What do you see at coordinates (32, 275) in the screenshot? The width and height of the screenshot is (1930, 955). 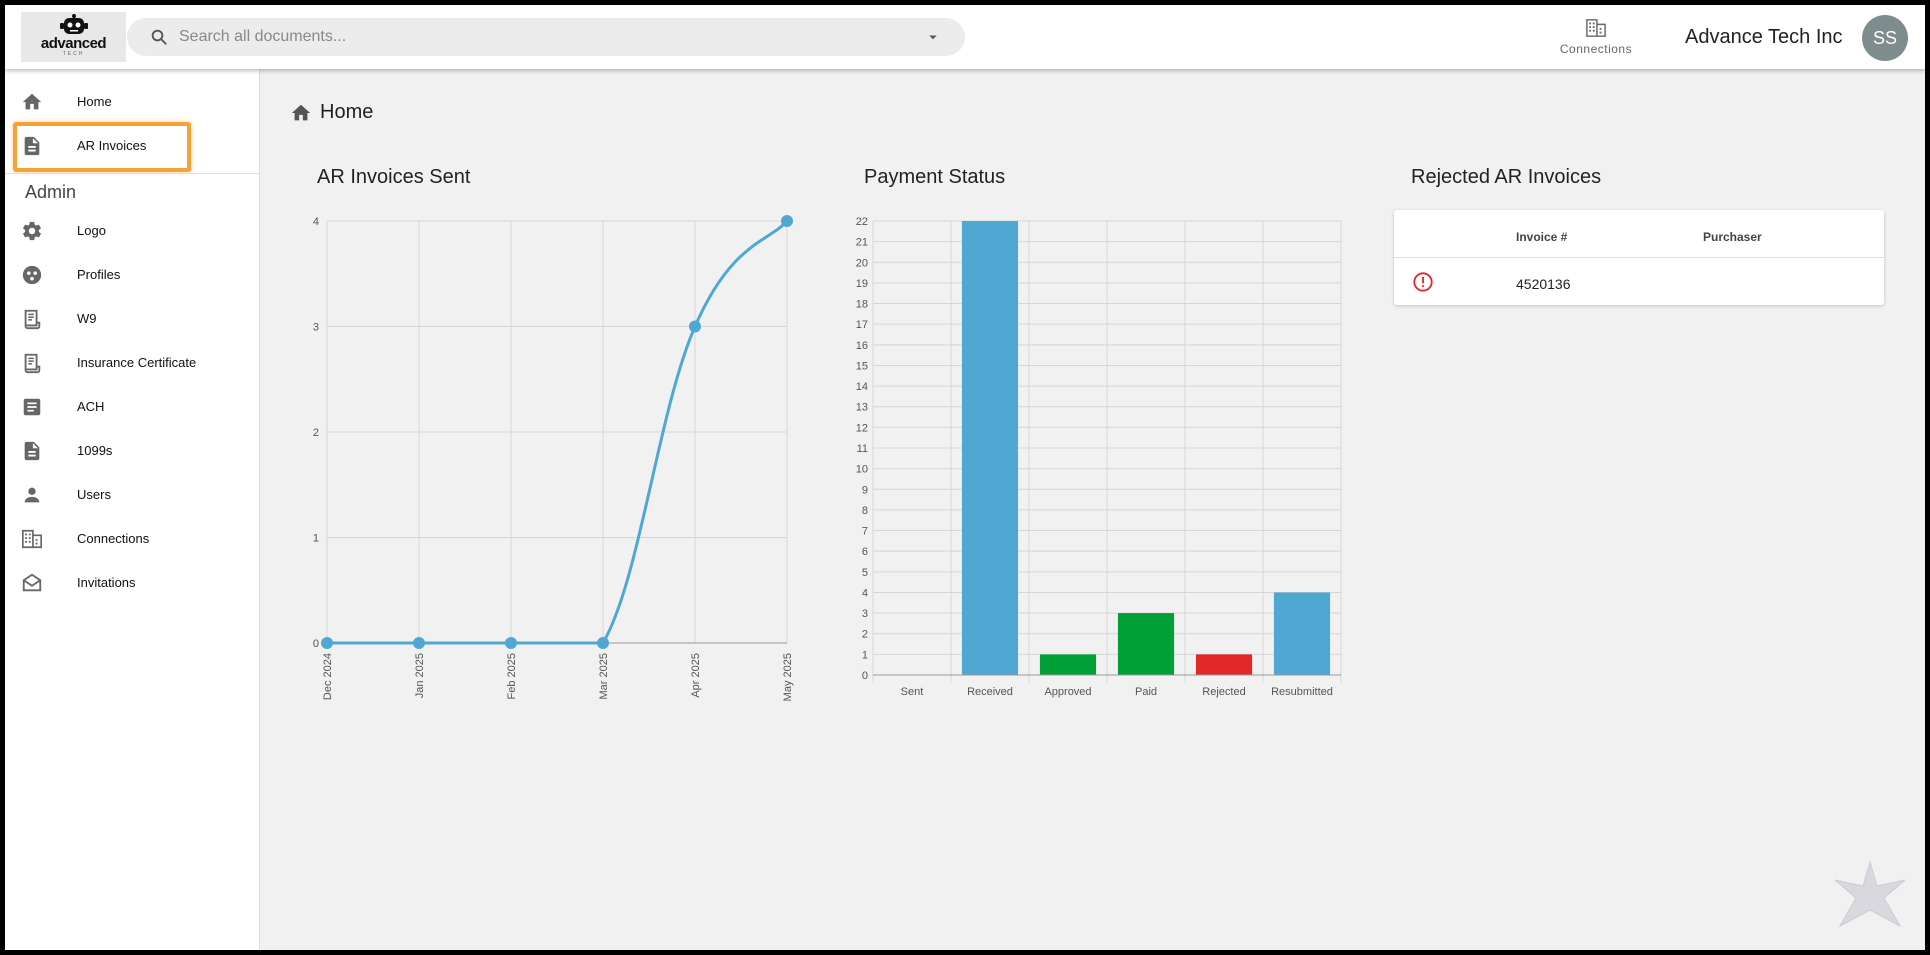 I see `profiles-icon` at bounding box center [32, 275].